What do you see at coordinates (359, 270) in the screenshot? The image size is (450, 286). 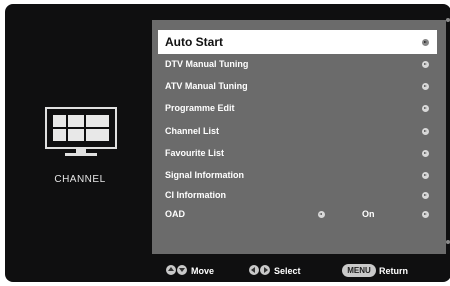 I see `menu-key-icon: MENU` at bounding box center [359, 270].